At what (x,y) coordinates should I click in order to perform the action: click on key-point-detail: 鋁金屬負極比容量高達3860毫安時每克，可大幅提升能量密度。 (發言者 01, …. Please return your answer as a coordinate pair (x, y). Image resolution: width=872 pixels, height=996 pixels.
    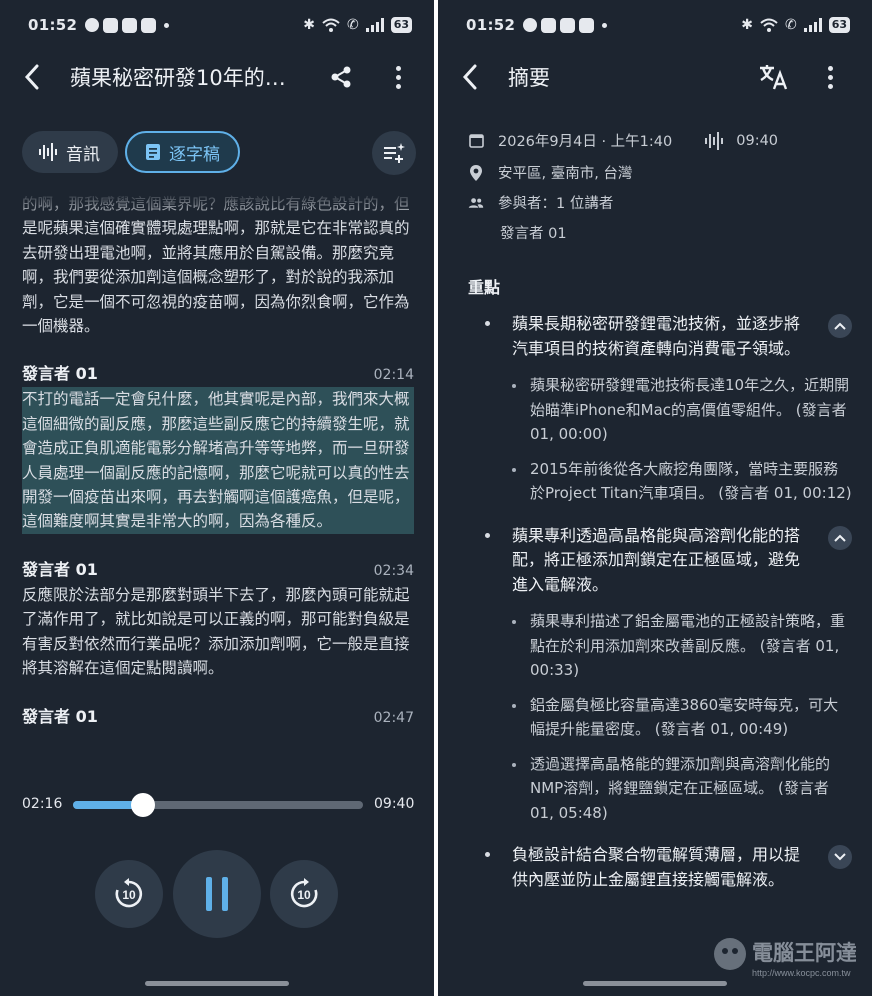
    Looking at the image, I should click on (682, 717).